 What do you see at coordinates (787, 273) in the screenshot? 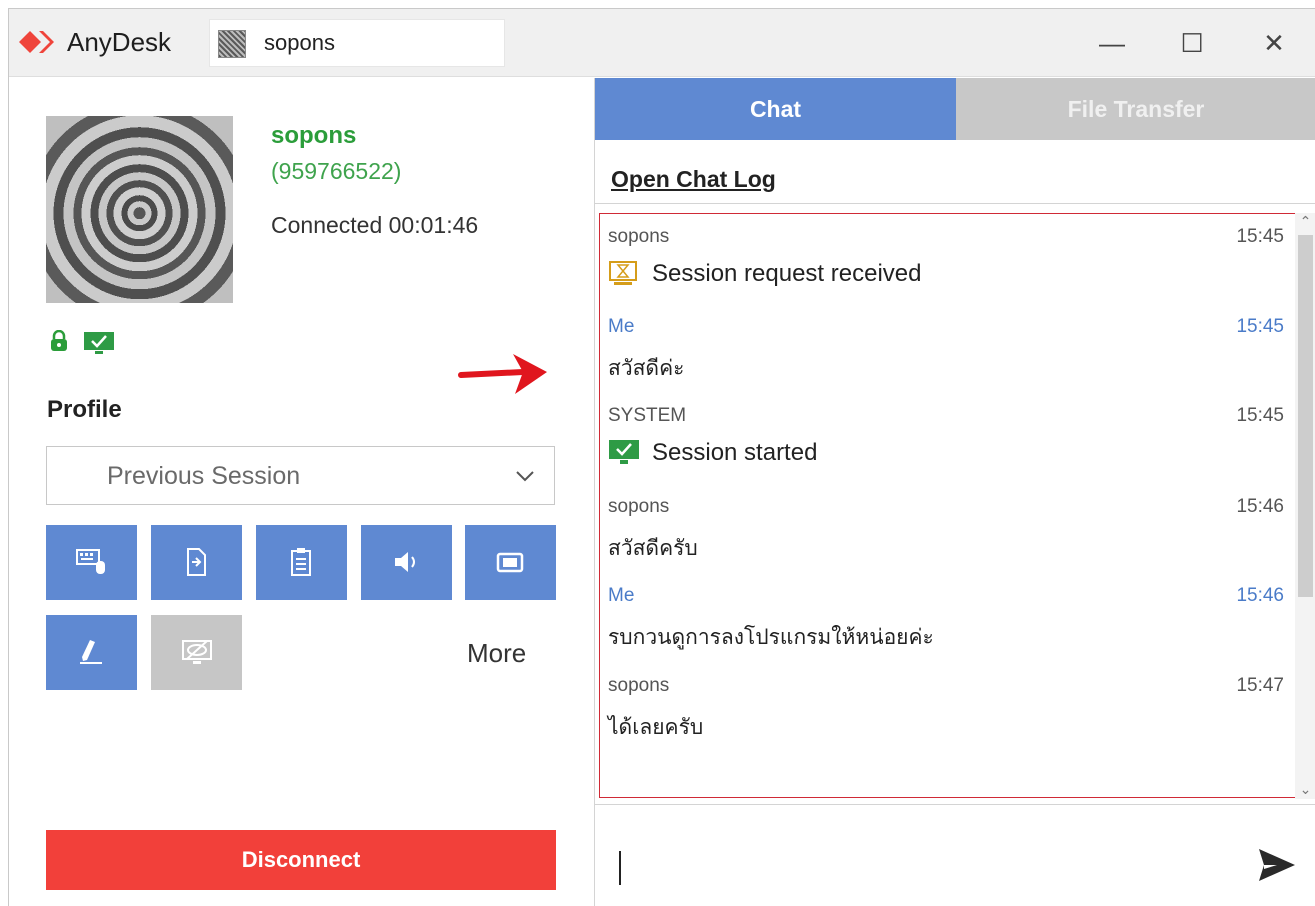
I see `message-text: Session request received` at bounding box center [787, 273].